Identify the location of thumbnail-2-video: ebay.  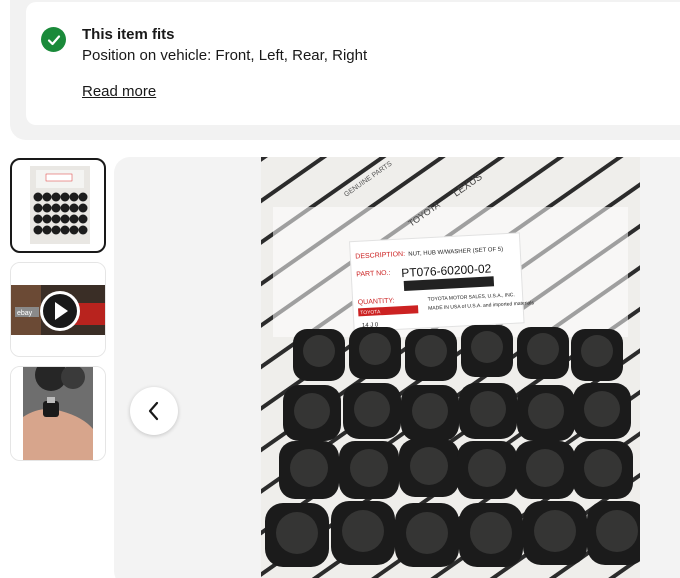
(58, 309).